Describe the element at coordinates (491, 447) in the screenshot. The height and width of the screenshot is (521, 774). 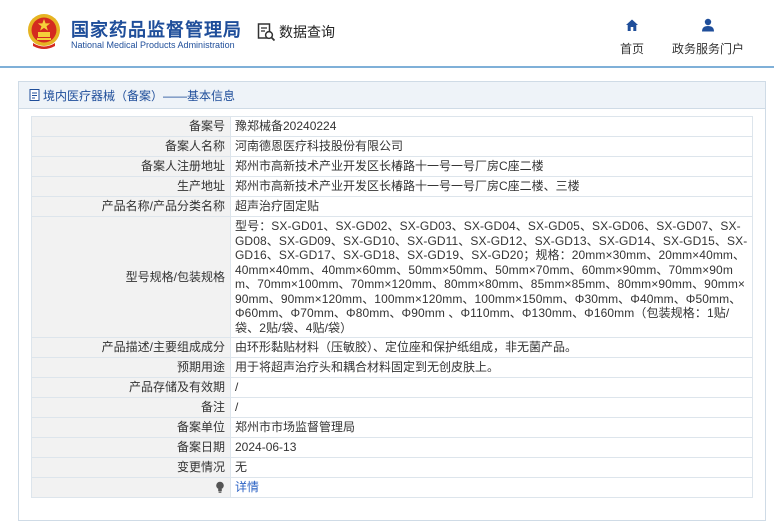
I see `row-value: 2024-06-13` at that location.